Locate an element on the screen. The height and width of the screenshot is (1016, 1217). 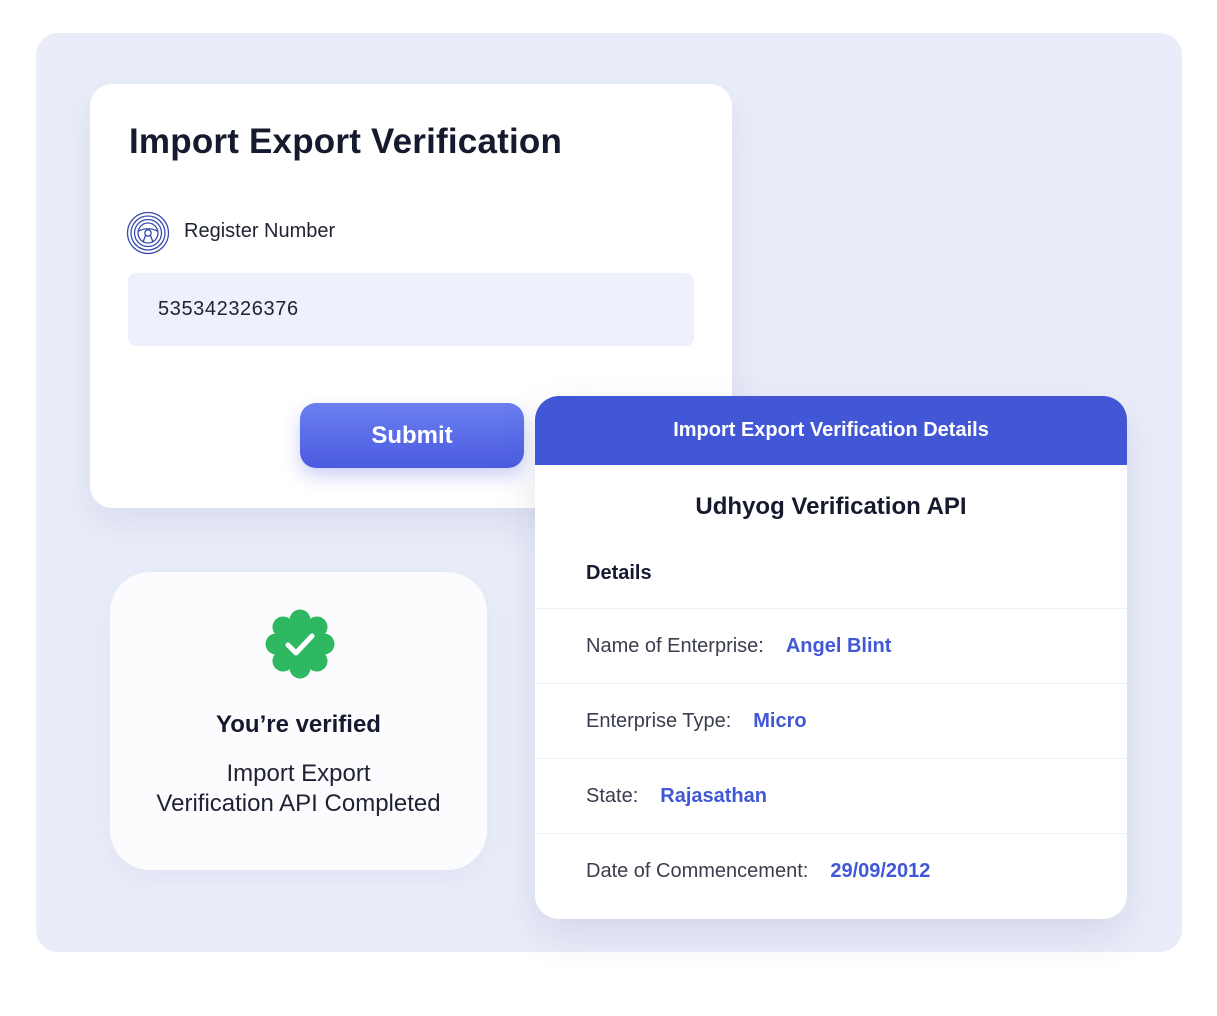
verified-subtitle: Import Export Verification API Completed is located at coordinates (298, 789).